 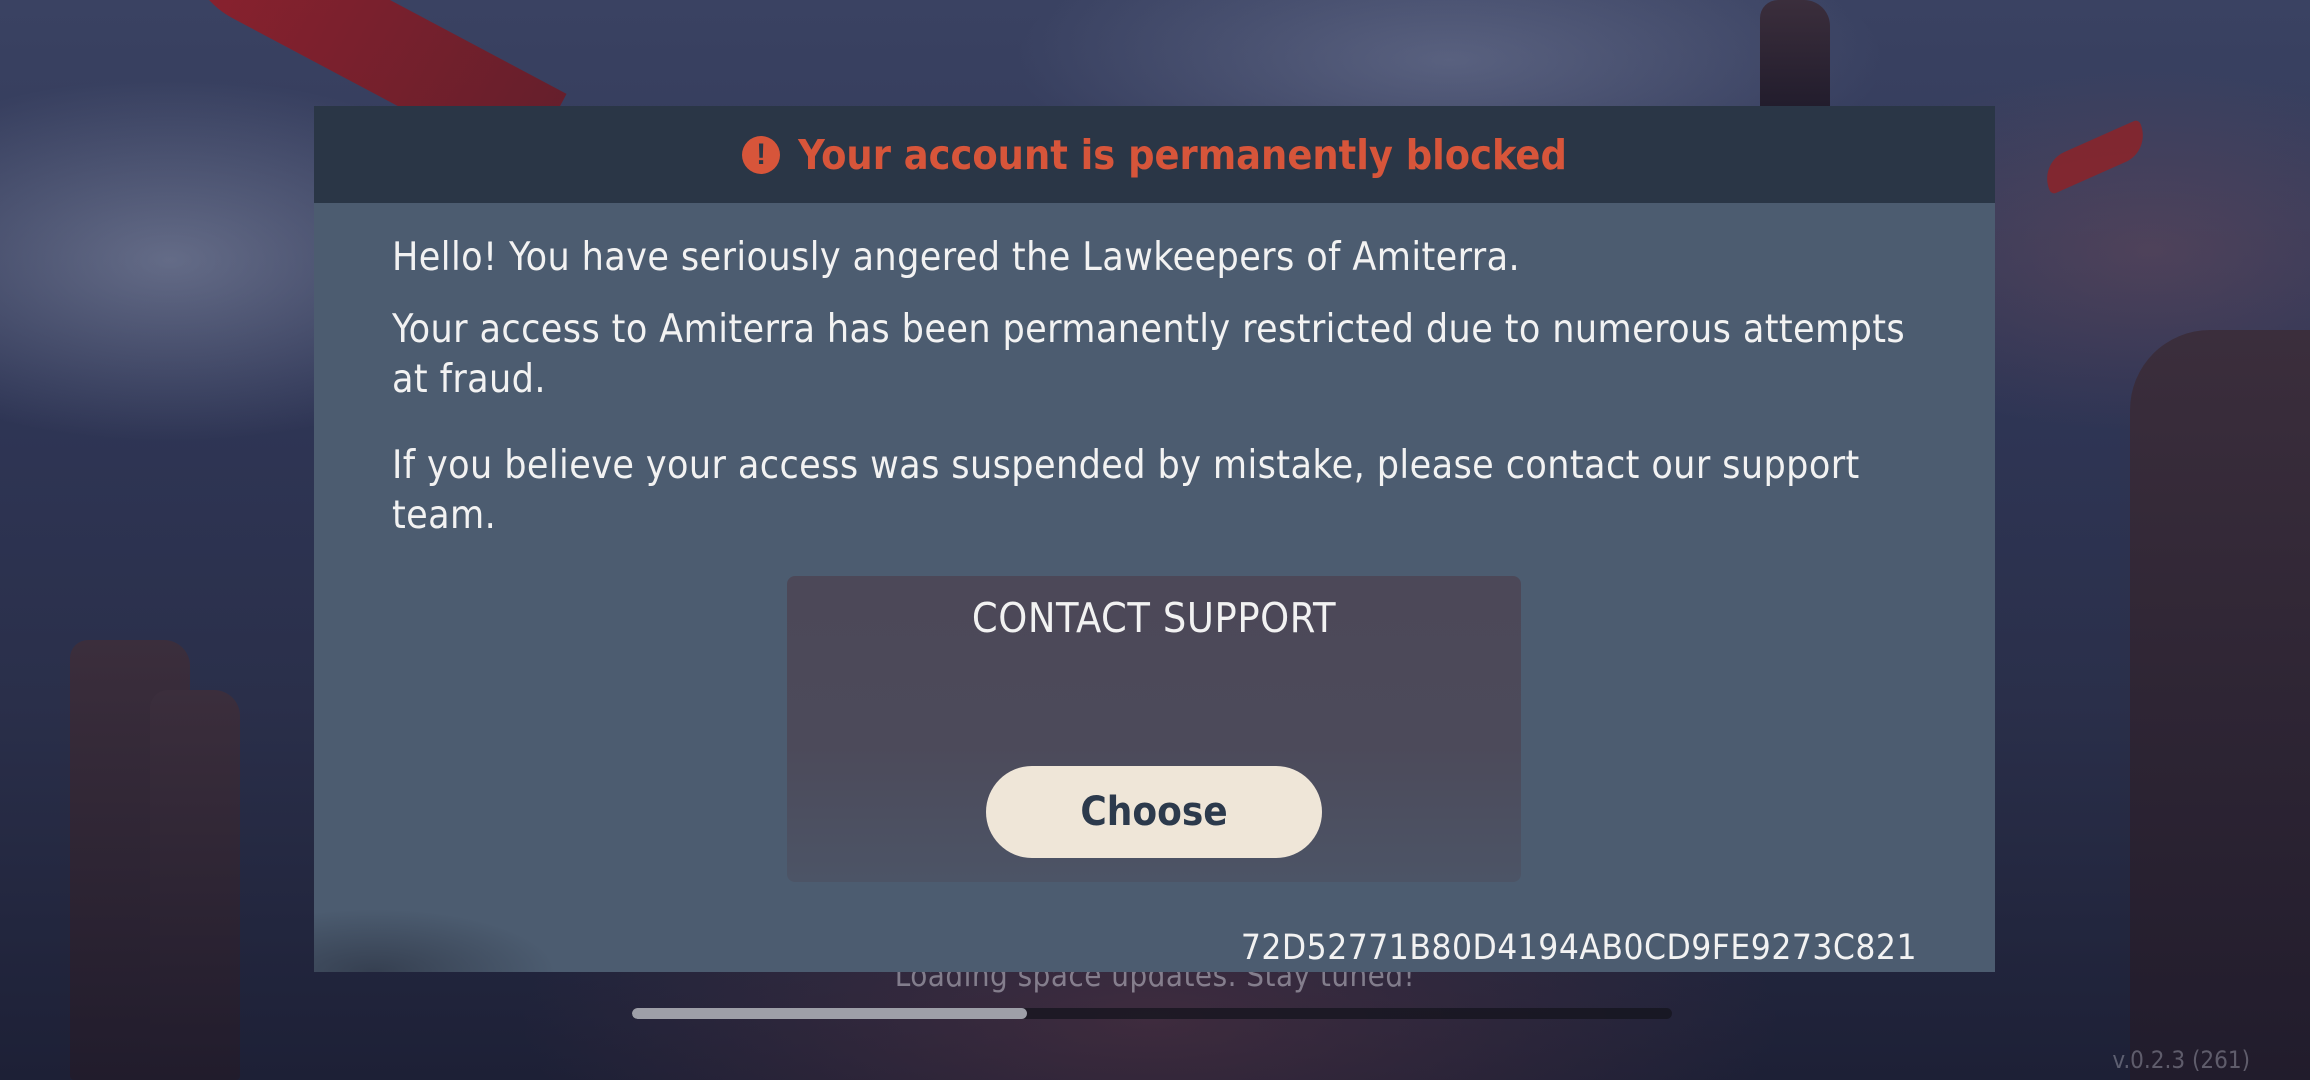 I want to click on dialog-corner-shadow, so click(x=544, y=917).